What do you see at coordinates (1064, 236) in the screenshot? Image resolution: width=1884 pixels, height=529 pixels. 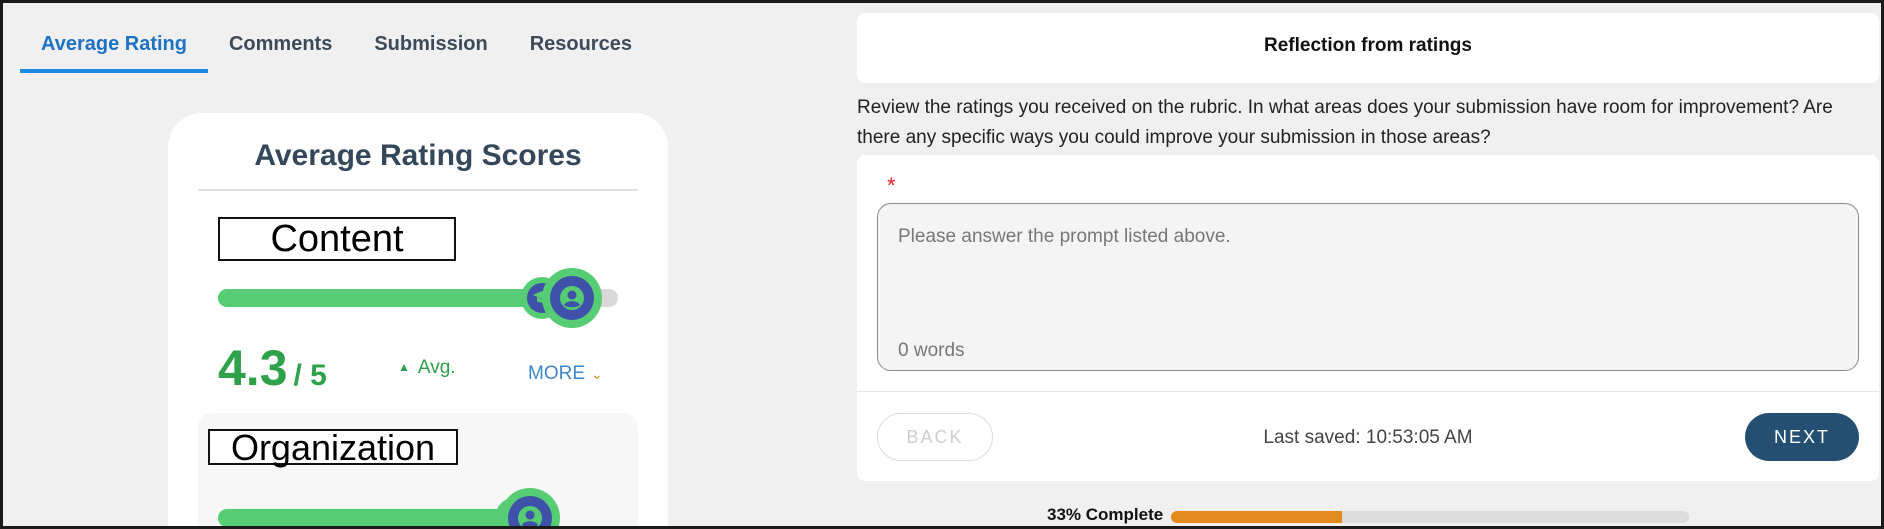 I see `textarea-placeholder: Please answer the prompt listed above.` at bounding box center [1064, 236].